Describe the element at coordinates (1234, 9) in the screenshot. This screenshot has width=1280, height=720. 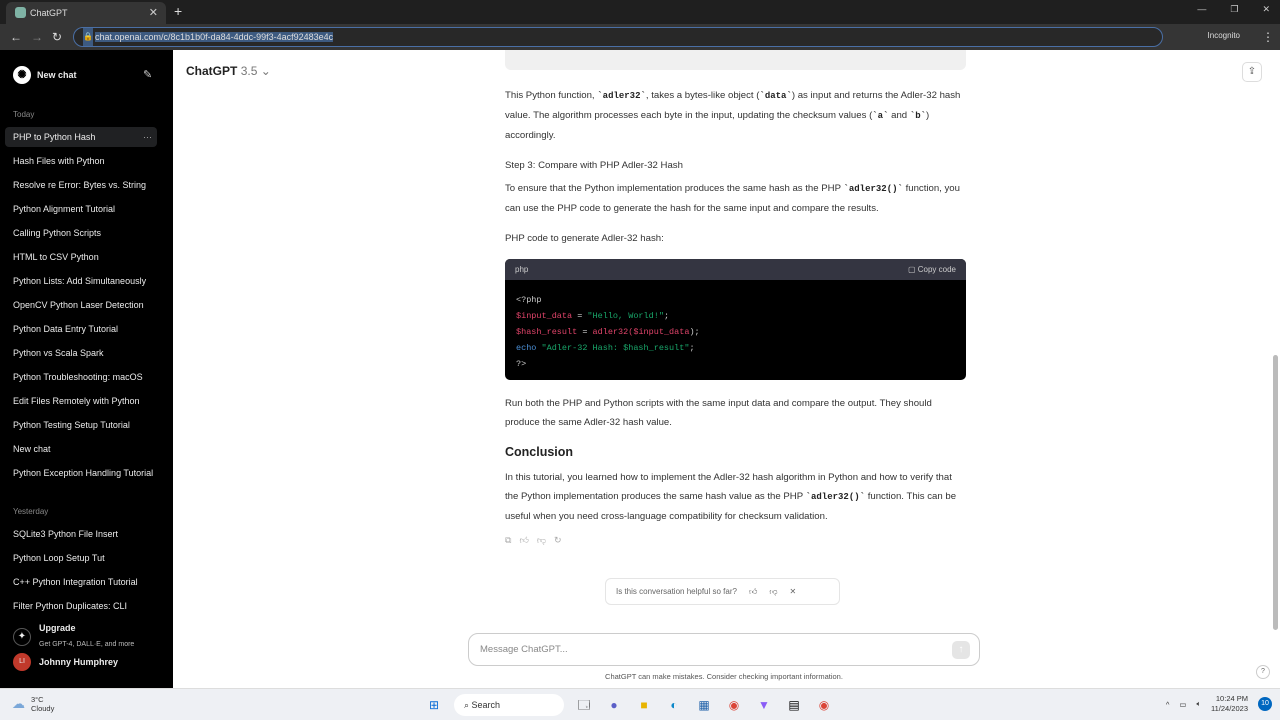
I see `maximize-button: ❐` at that location.